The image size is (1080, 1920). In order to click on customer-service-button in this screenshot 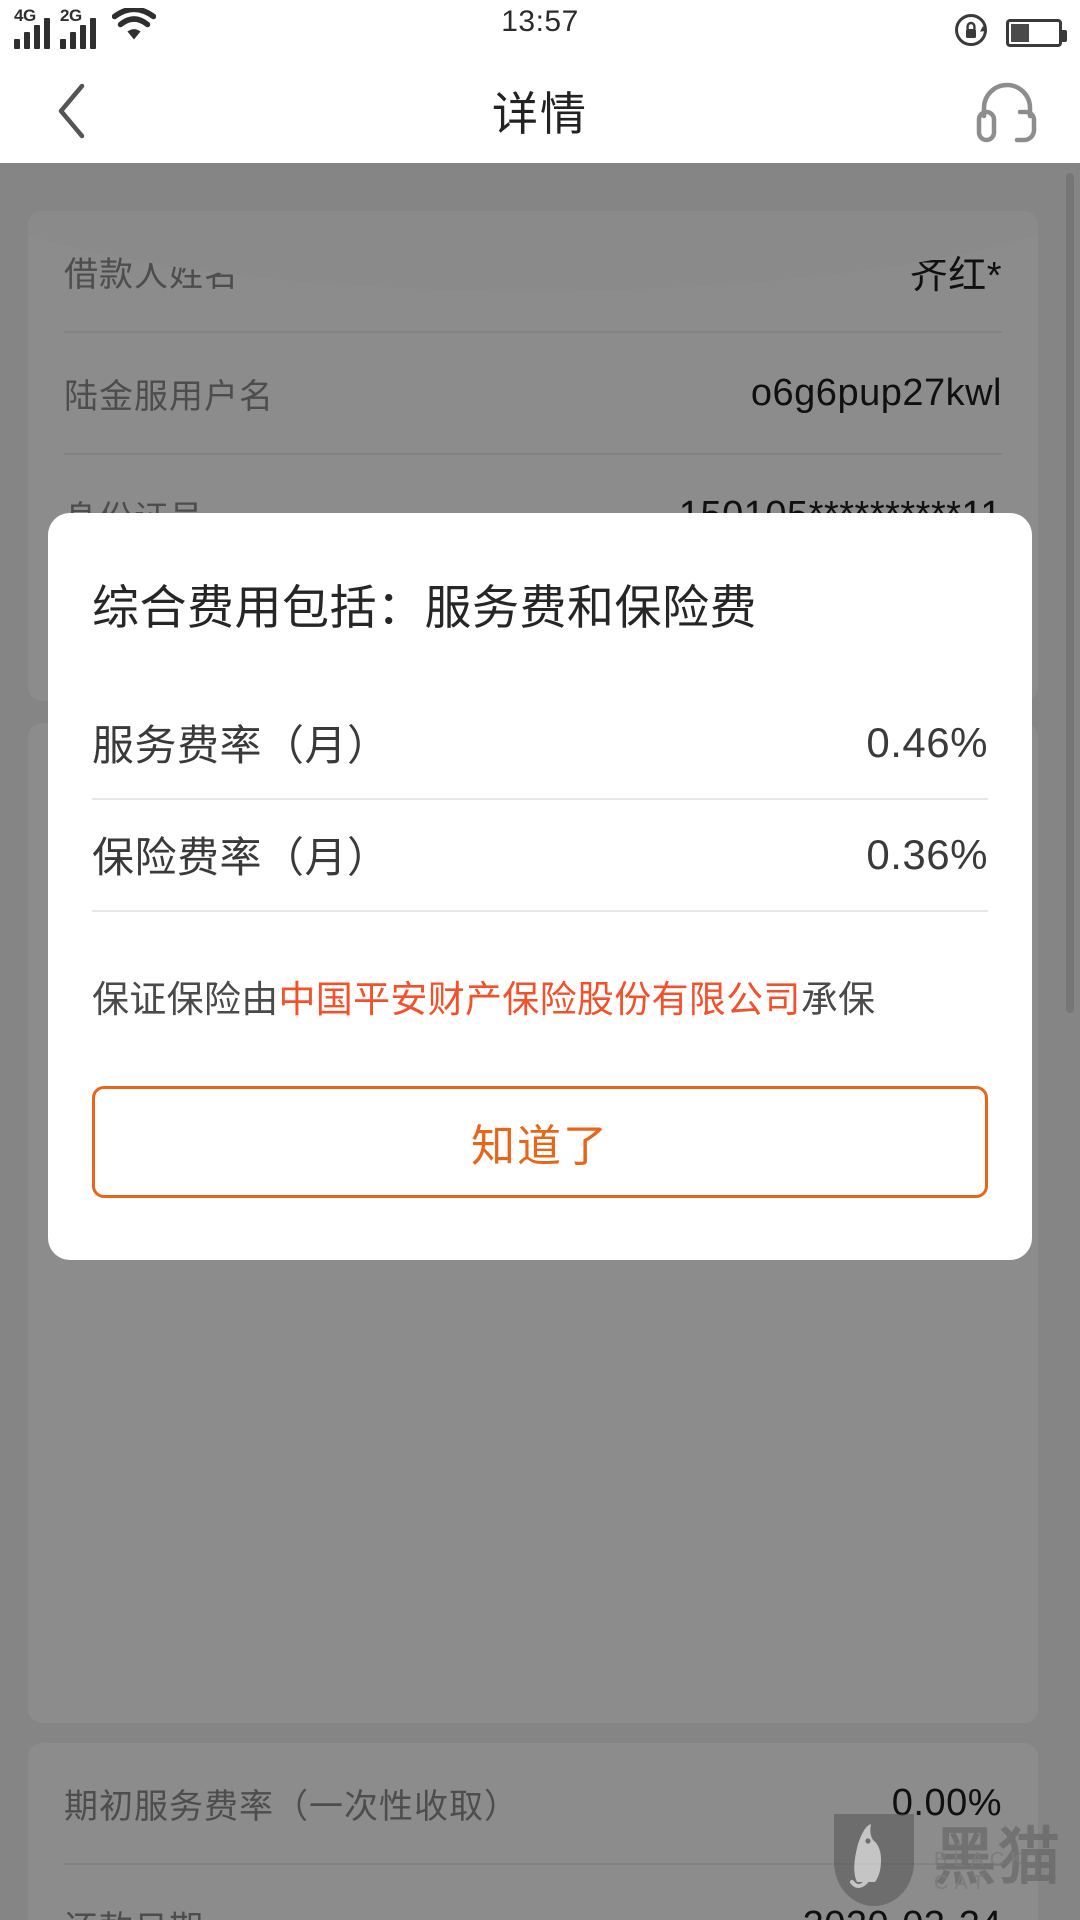, I will do `click(1007, 111)`.